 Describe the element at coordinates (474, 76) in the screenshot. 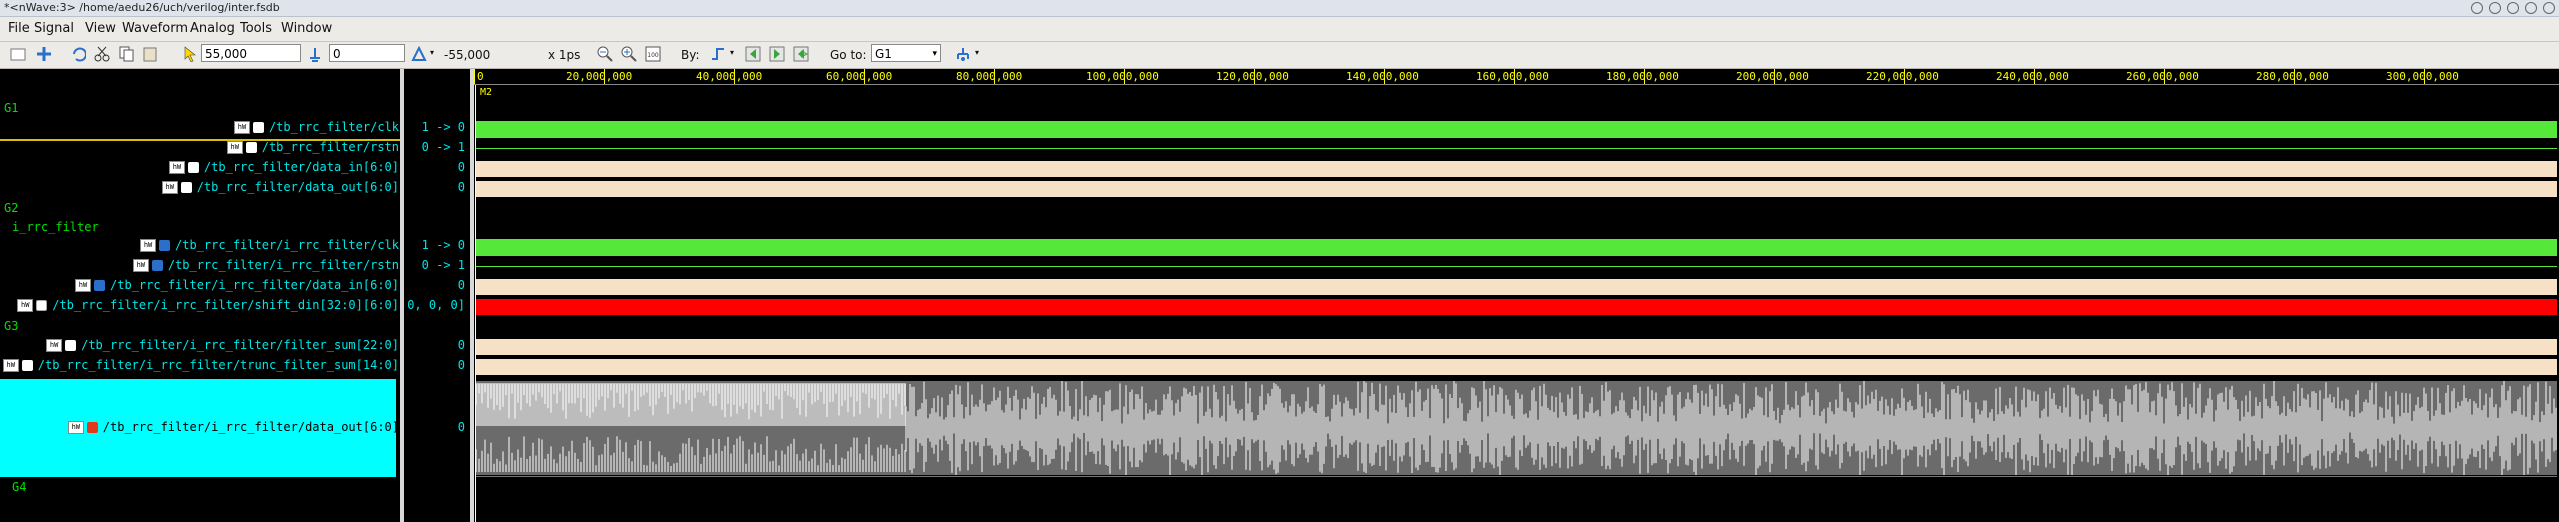

I see `ruler-tick` at that location.